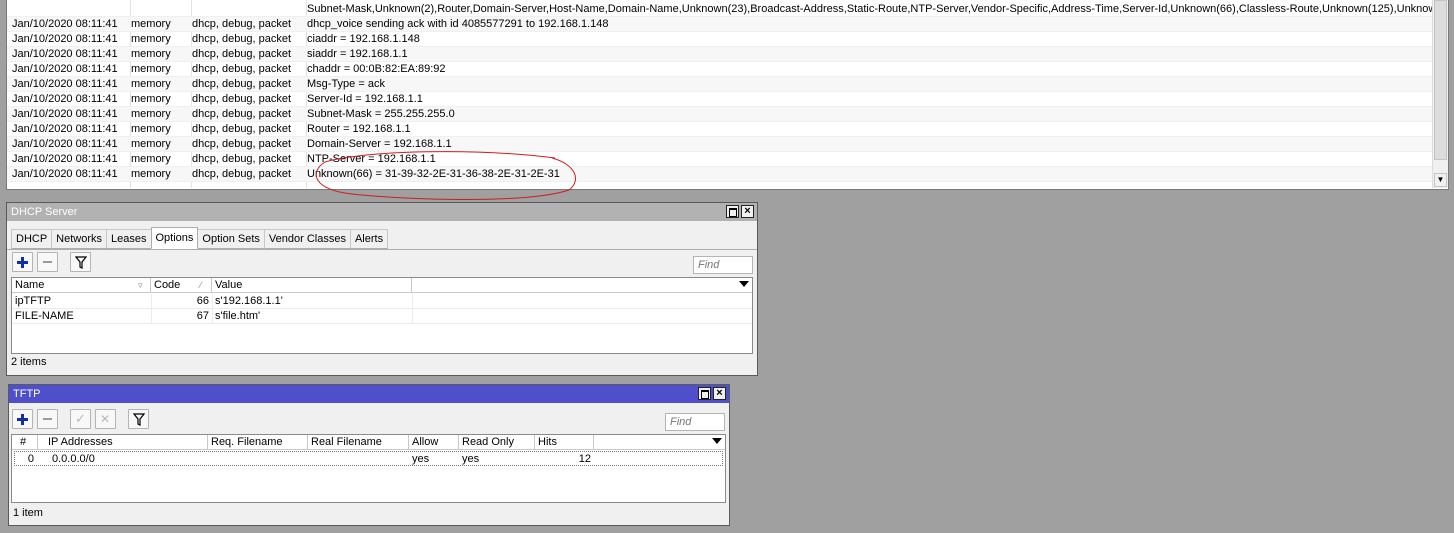  I want to click on cell-hits: 12, so click(584, 459).